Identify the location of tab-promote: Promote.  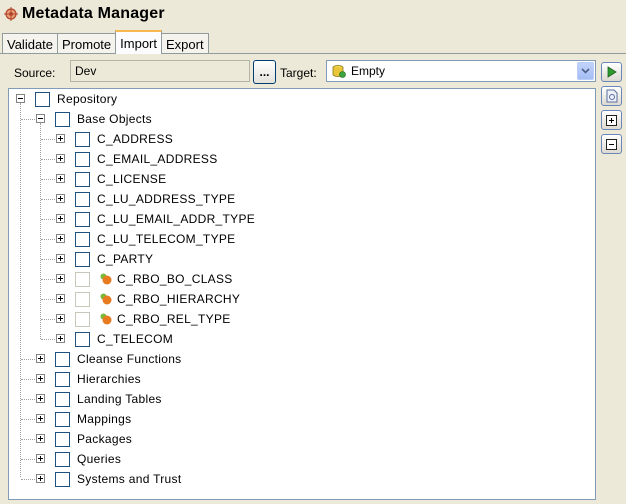
(87, 43).